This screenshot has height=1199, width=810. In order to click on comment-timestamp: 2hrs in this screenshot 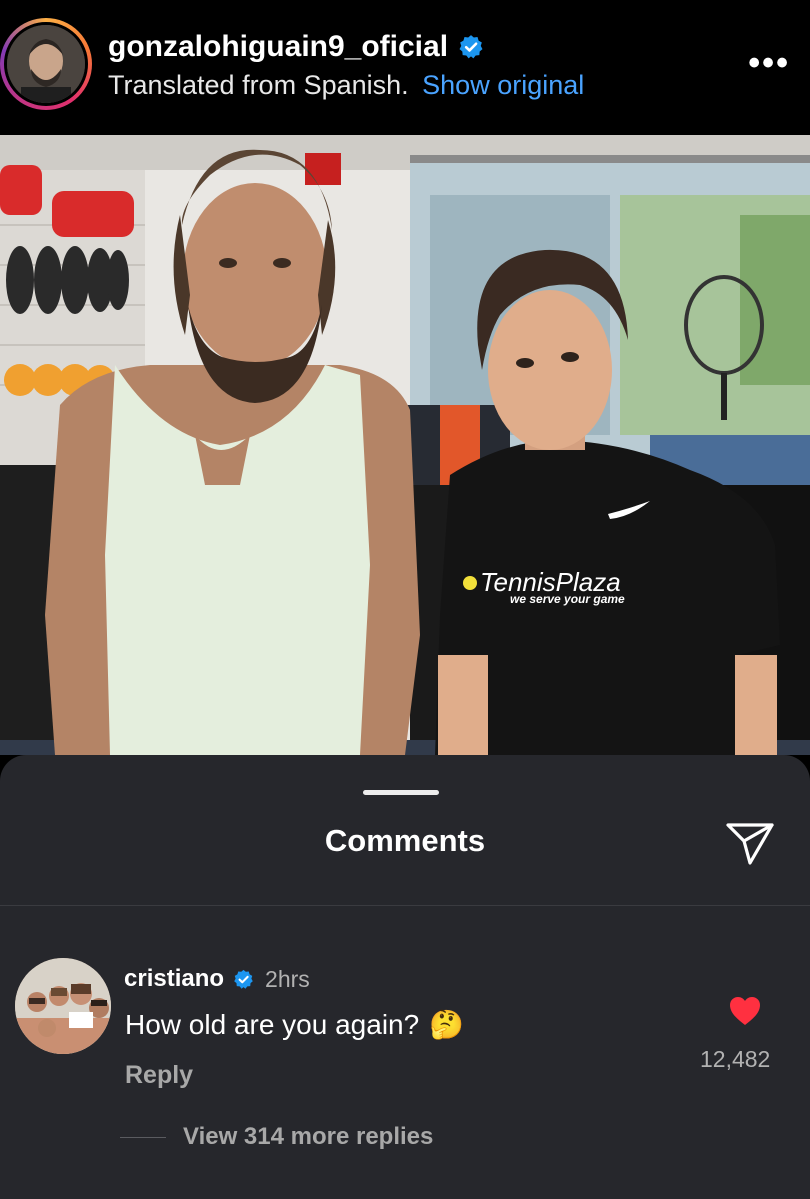, I will do `click(287, 978)`.